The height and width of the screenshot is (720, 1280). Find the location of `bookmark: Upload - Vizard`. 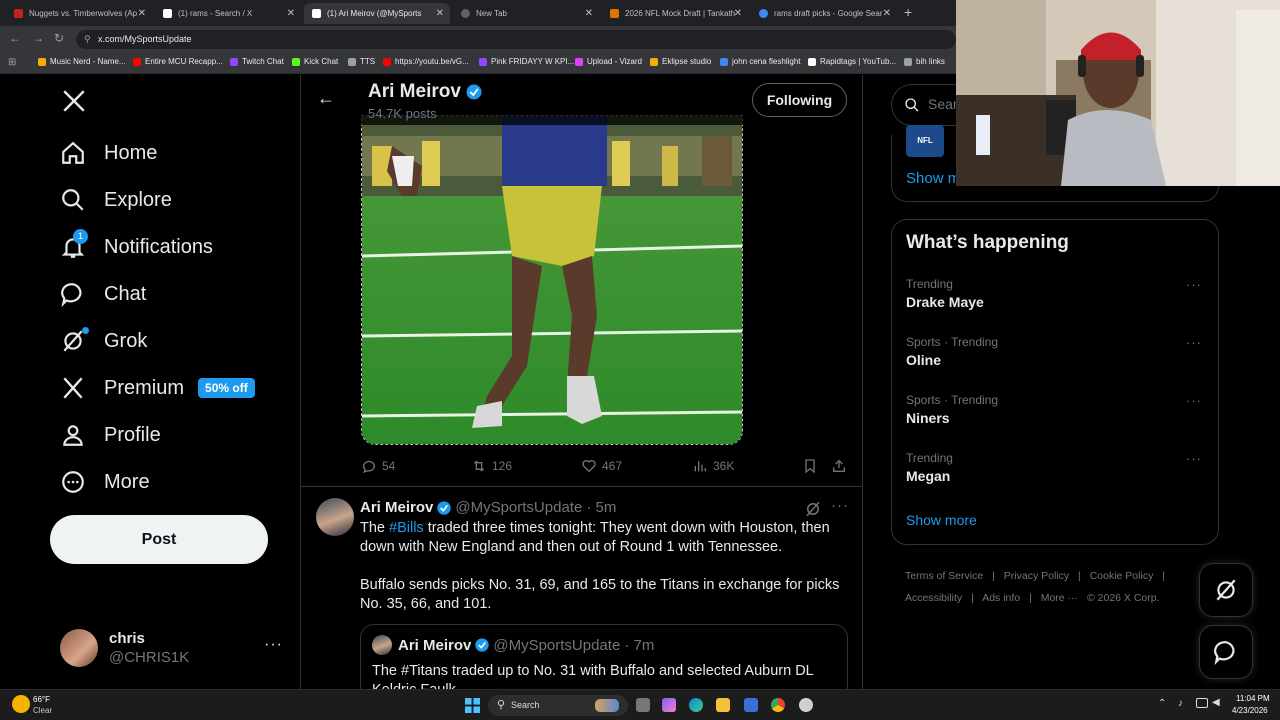

bookmark: Upload - Vizard is located at coordinates (608, 61).